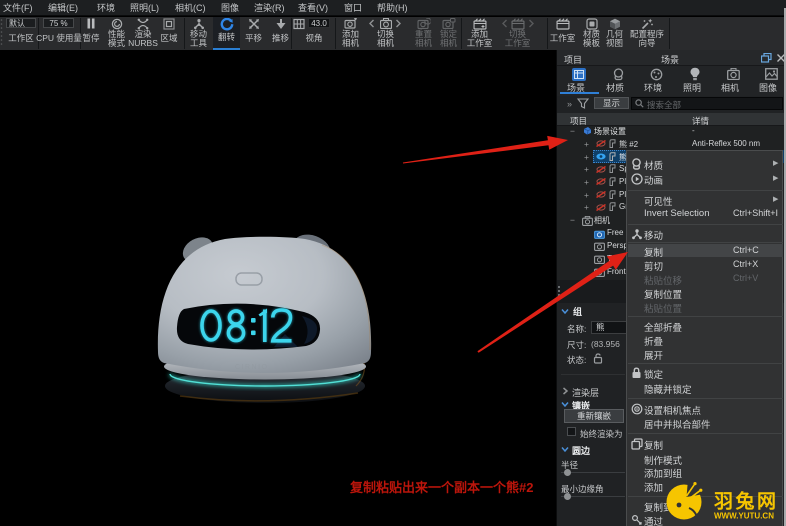 The width and height of the screenshot is (786, 526). I want to click on svg-text: CIRNIO, so click(252, 367).